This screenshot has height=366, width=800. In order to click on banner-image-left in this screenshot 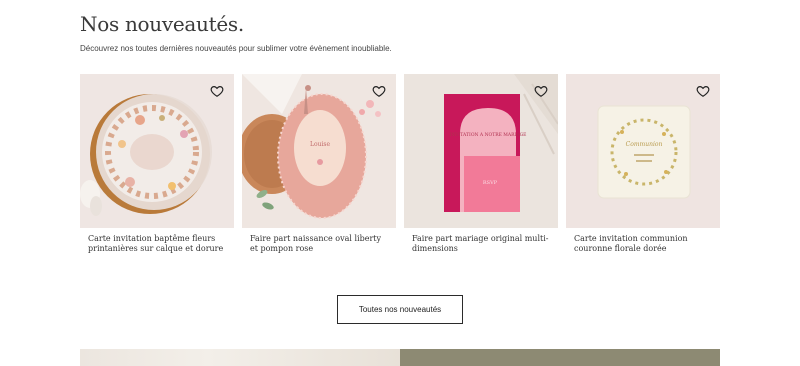, I will do `click(240, 357)`.